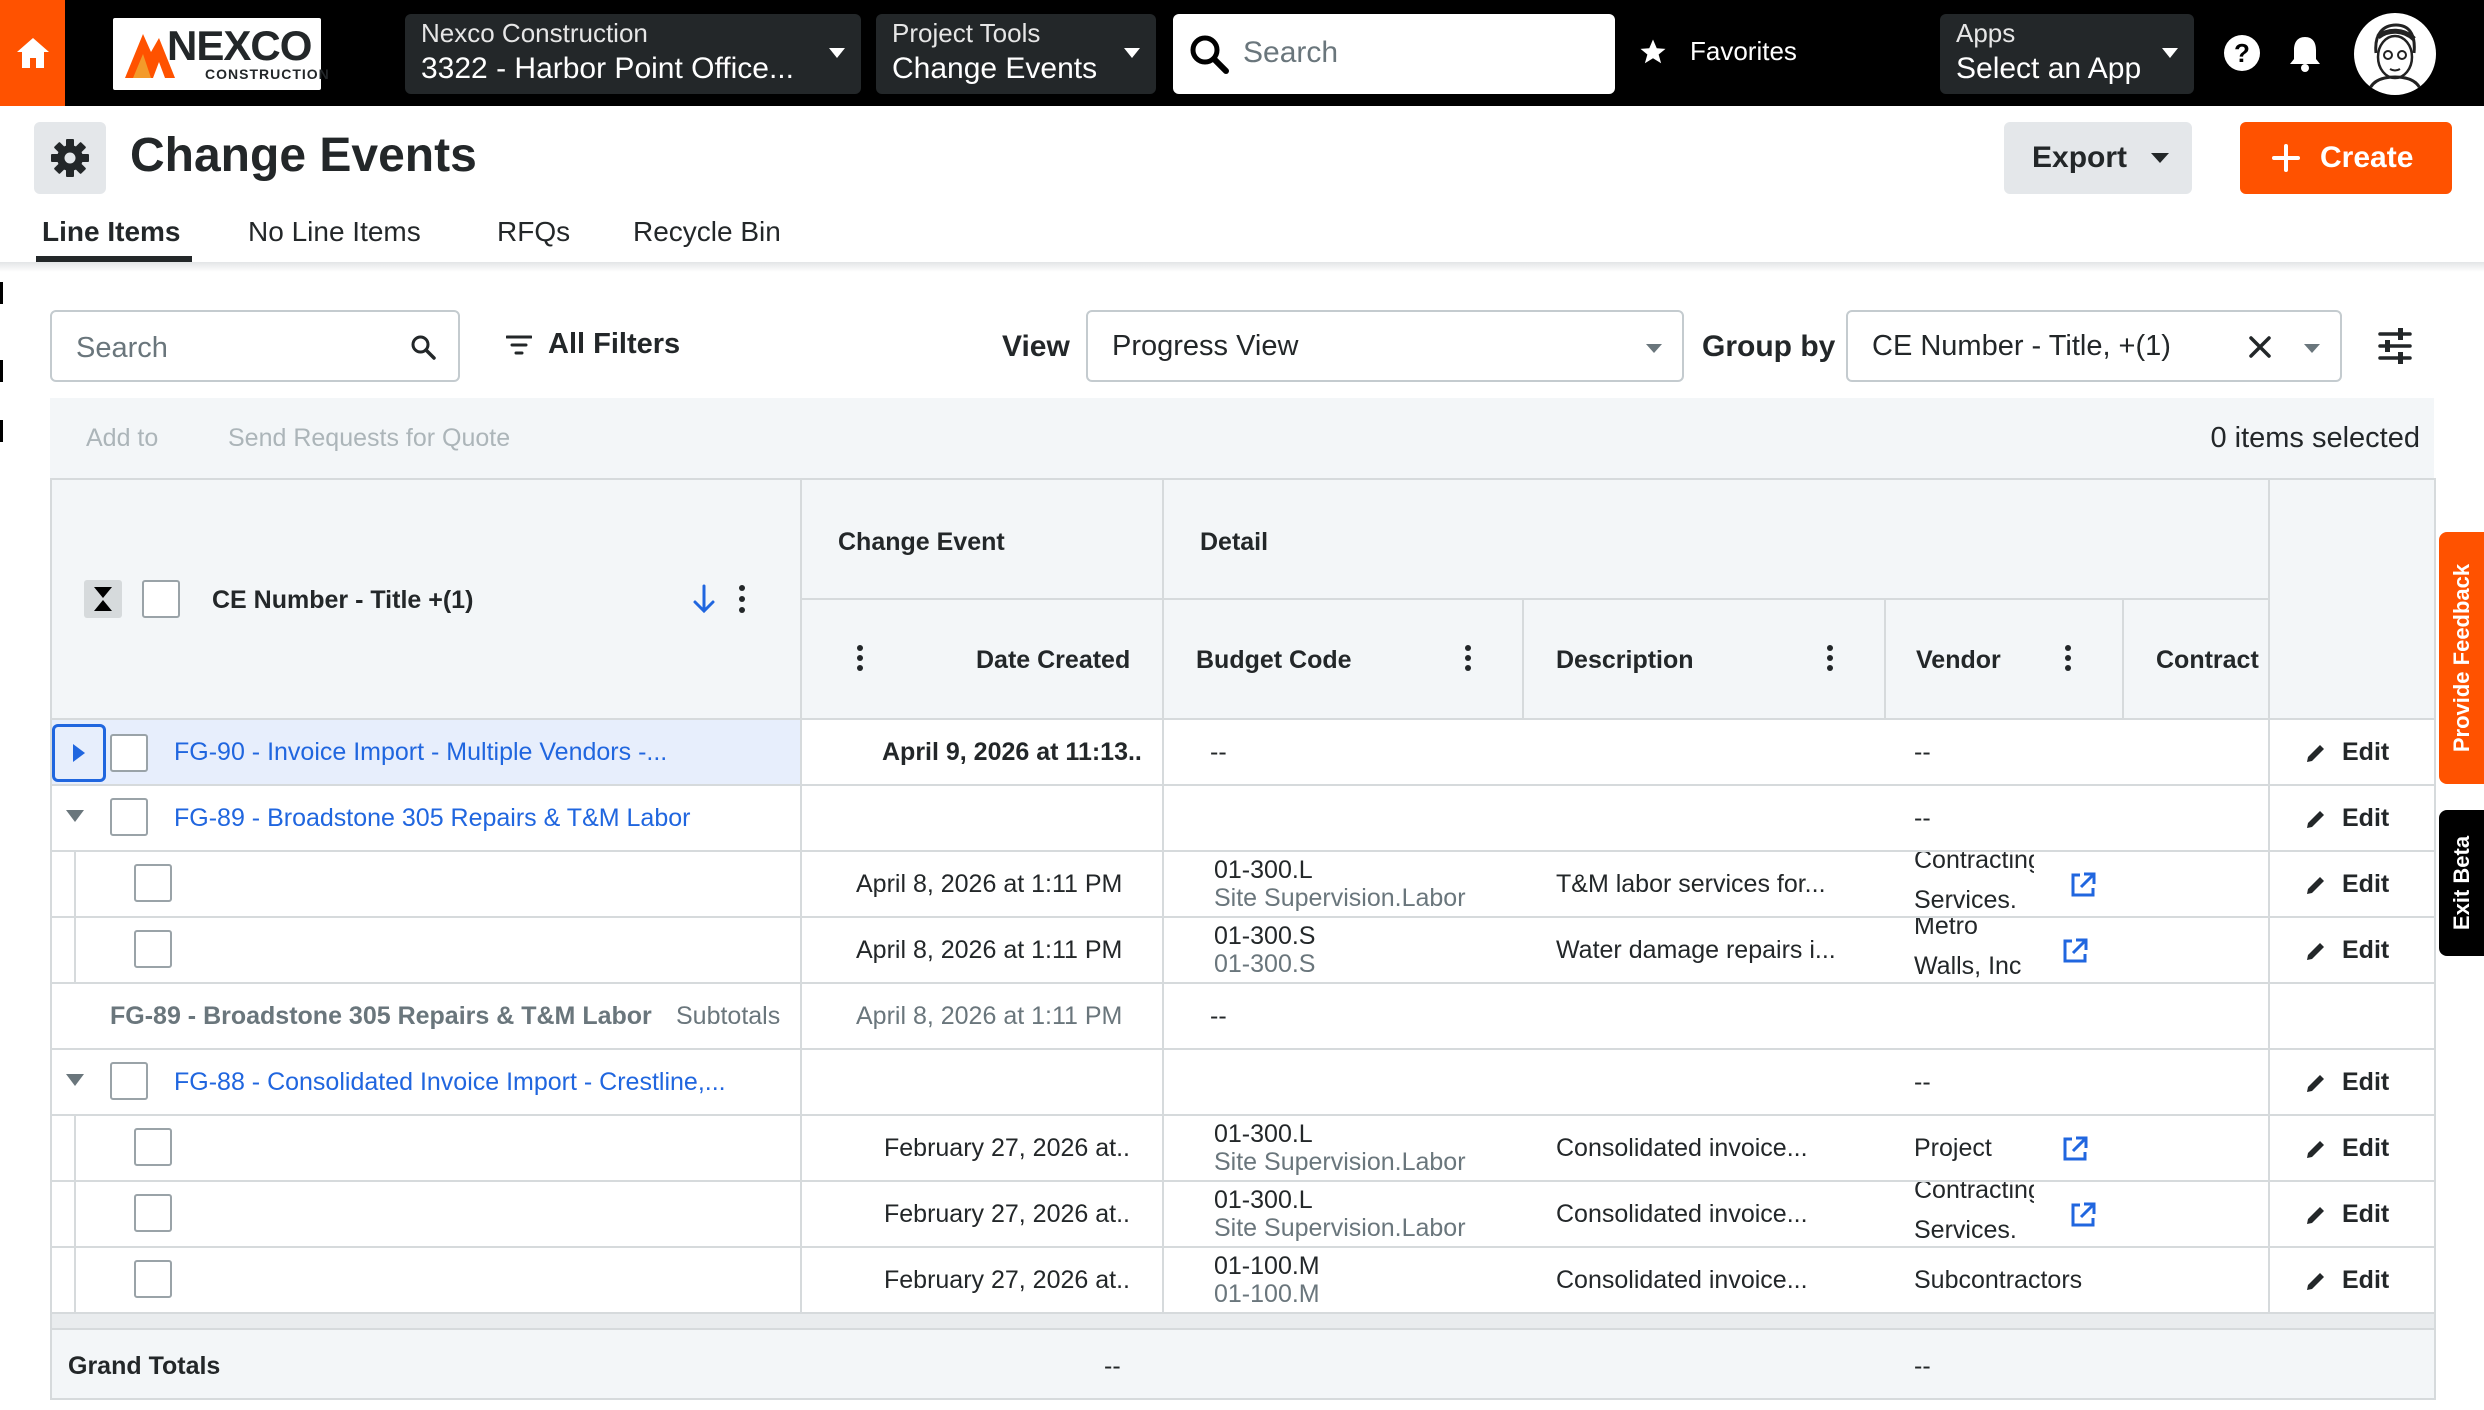  I want to click on vendor-cell: Subcontractors, so click(1998, 1280).